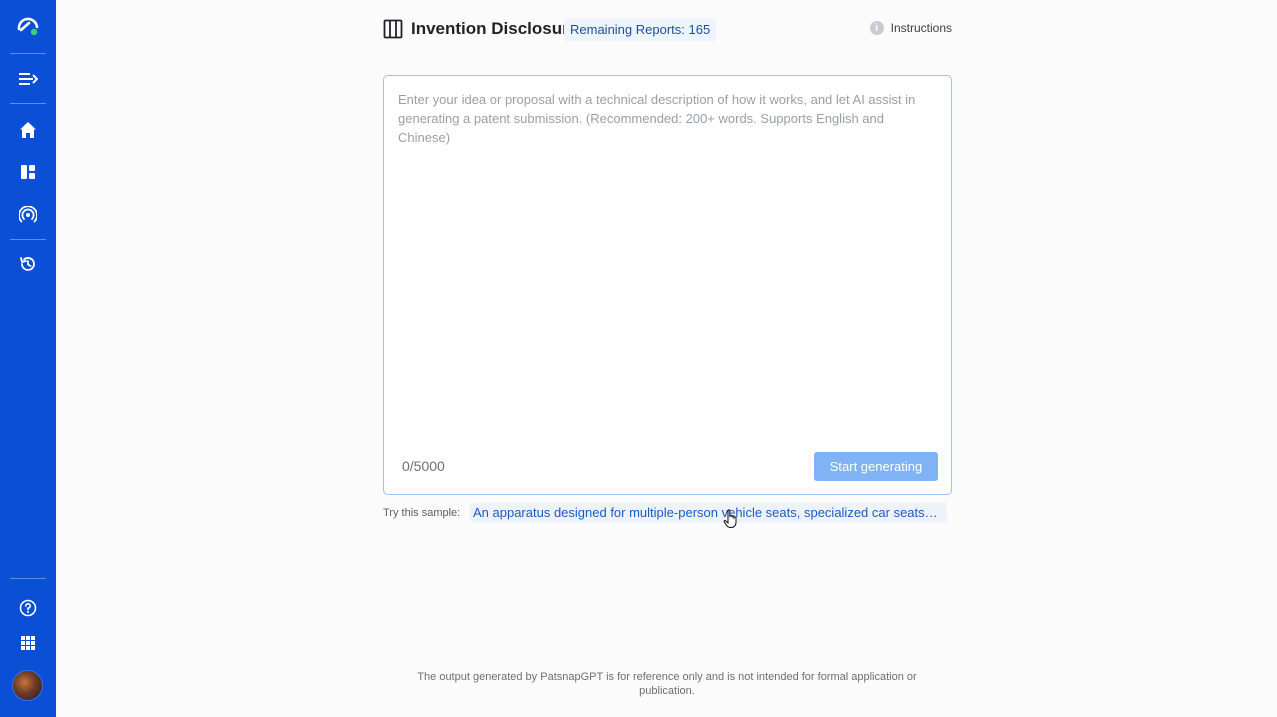 The width and height of the screenshot is (1277, 717). What do you see at coordinates (876, 466) in the screenshot?
I see `start-generating-button: Start generating` at bounding box center [876, 466].